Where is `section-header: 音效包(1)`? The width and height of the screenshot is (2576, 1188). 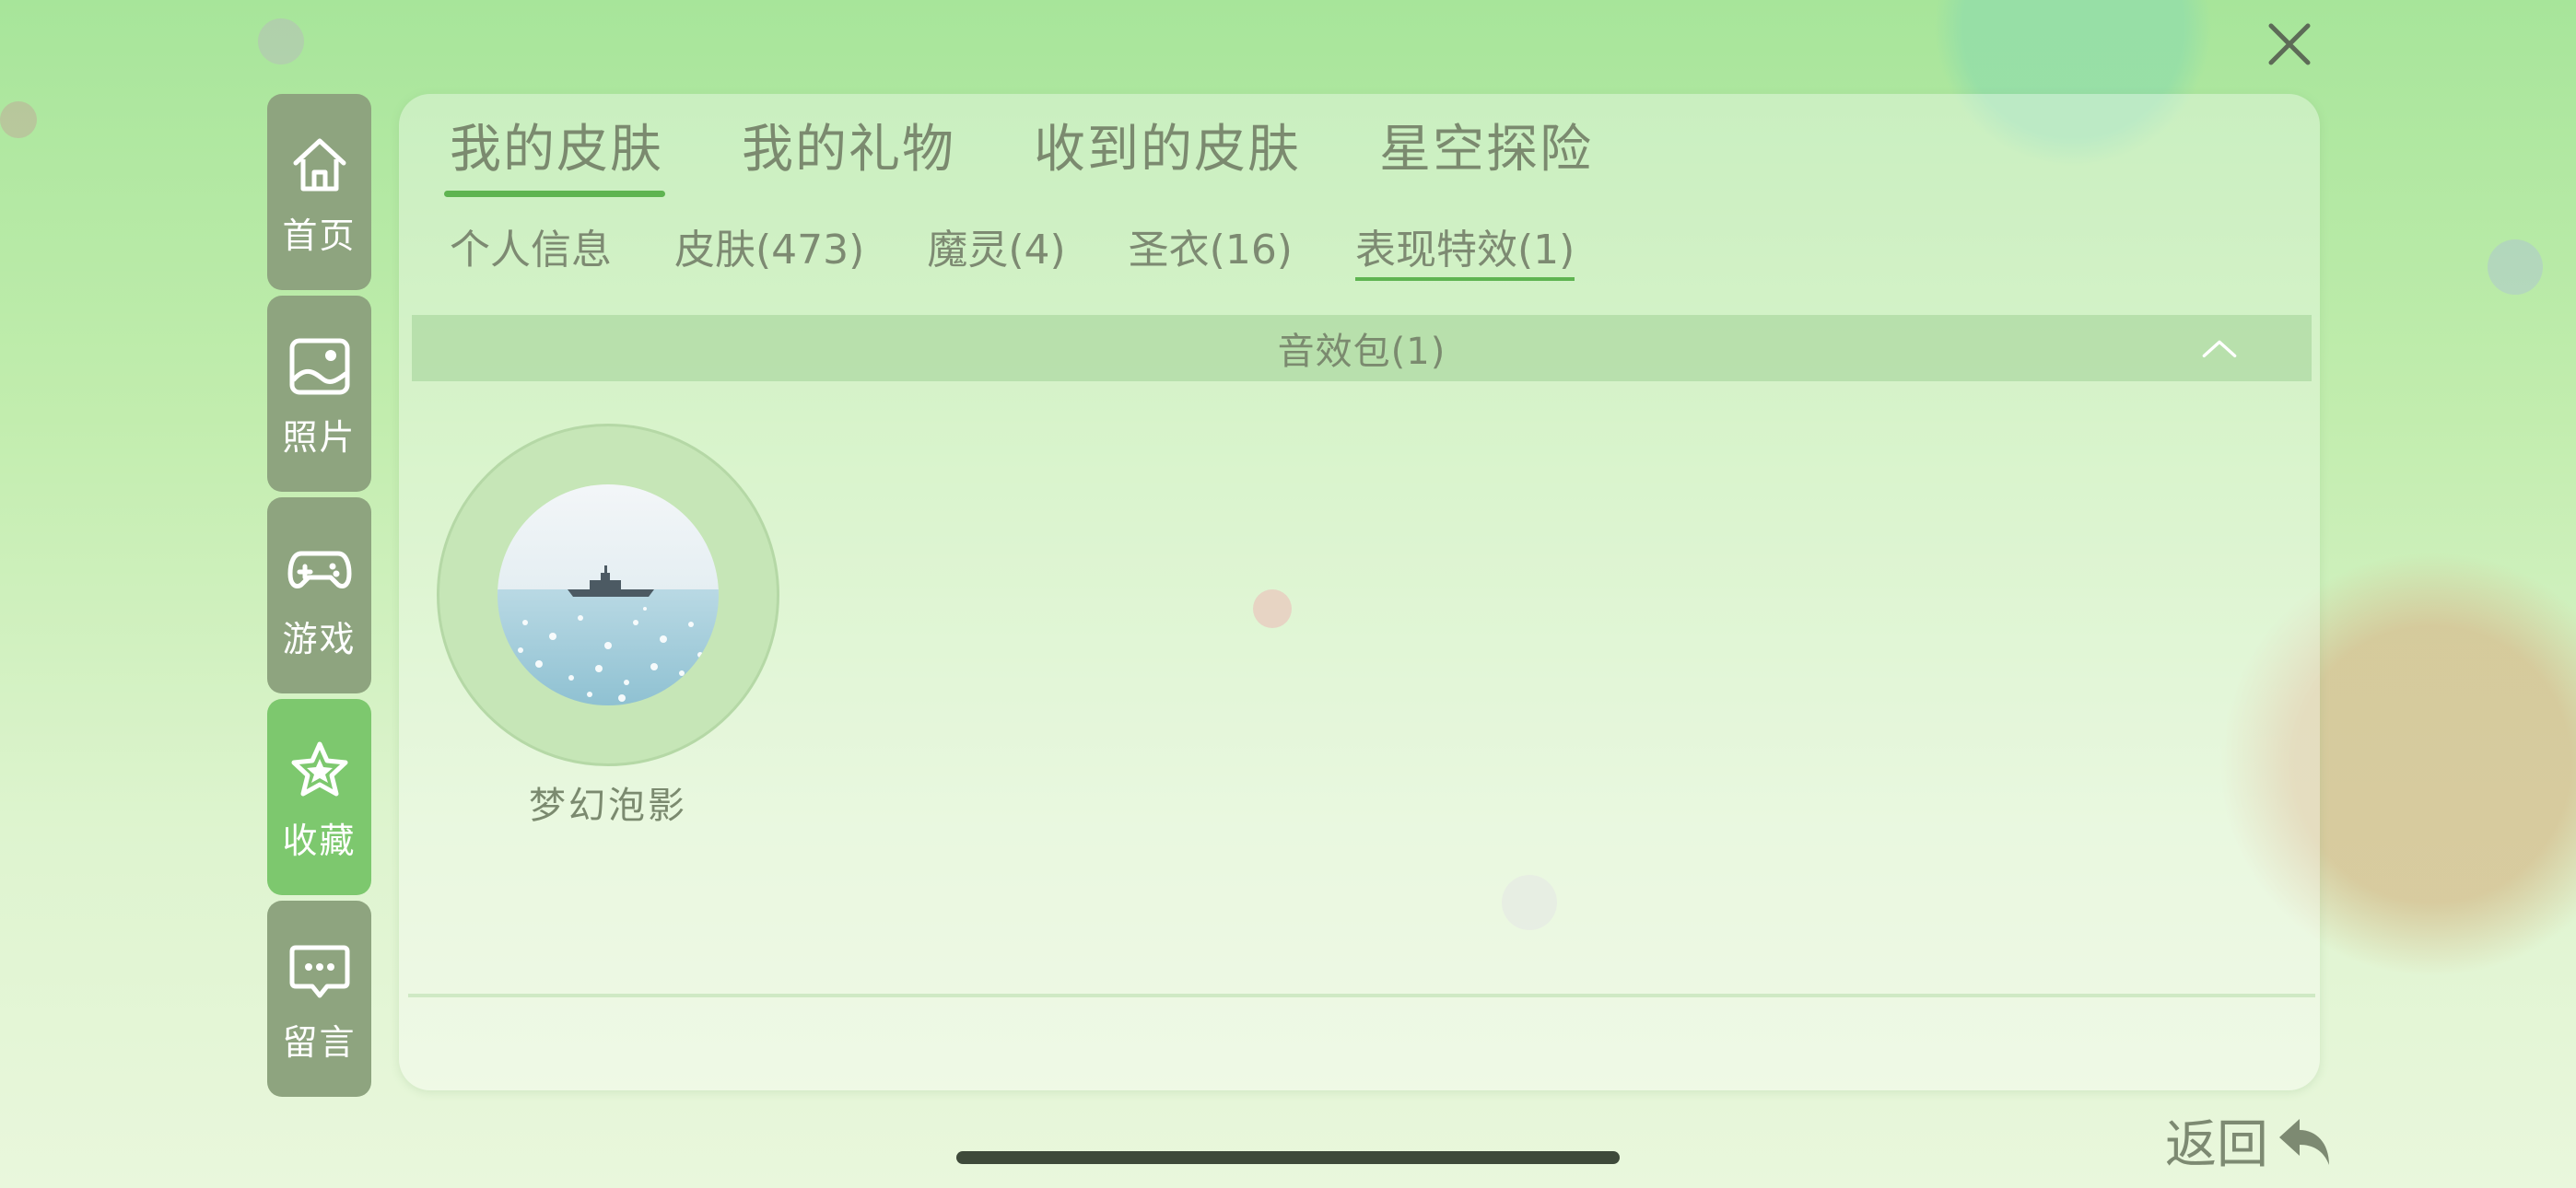
section-header: 音效包(1) is located at coordinates (1362, 348).